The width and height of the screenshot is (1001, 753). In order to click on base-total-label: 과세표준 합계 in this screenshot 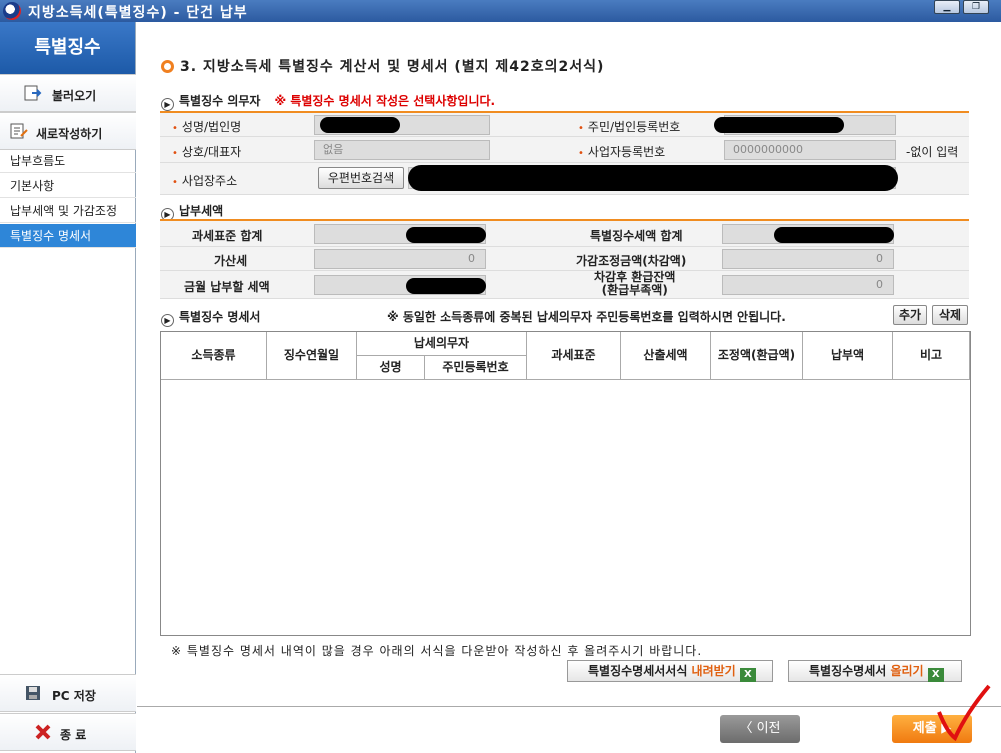, I will do `click(227, 236)`.